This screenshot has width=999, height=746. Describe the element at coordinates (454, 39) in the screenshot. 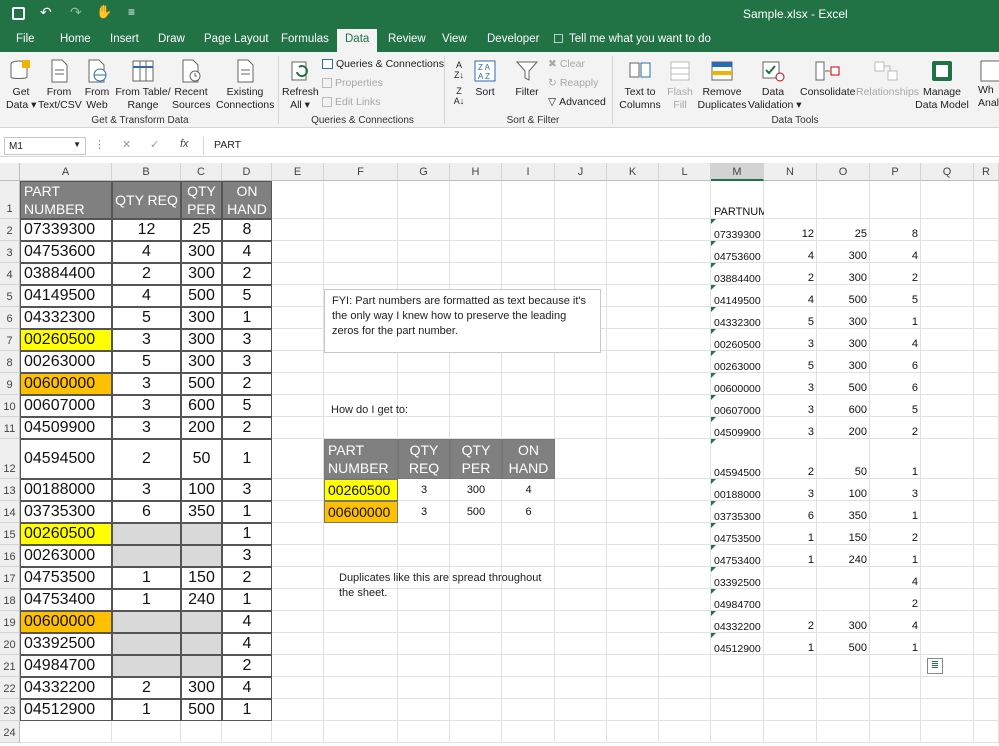

I see `tab-view: View` at that location.